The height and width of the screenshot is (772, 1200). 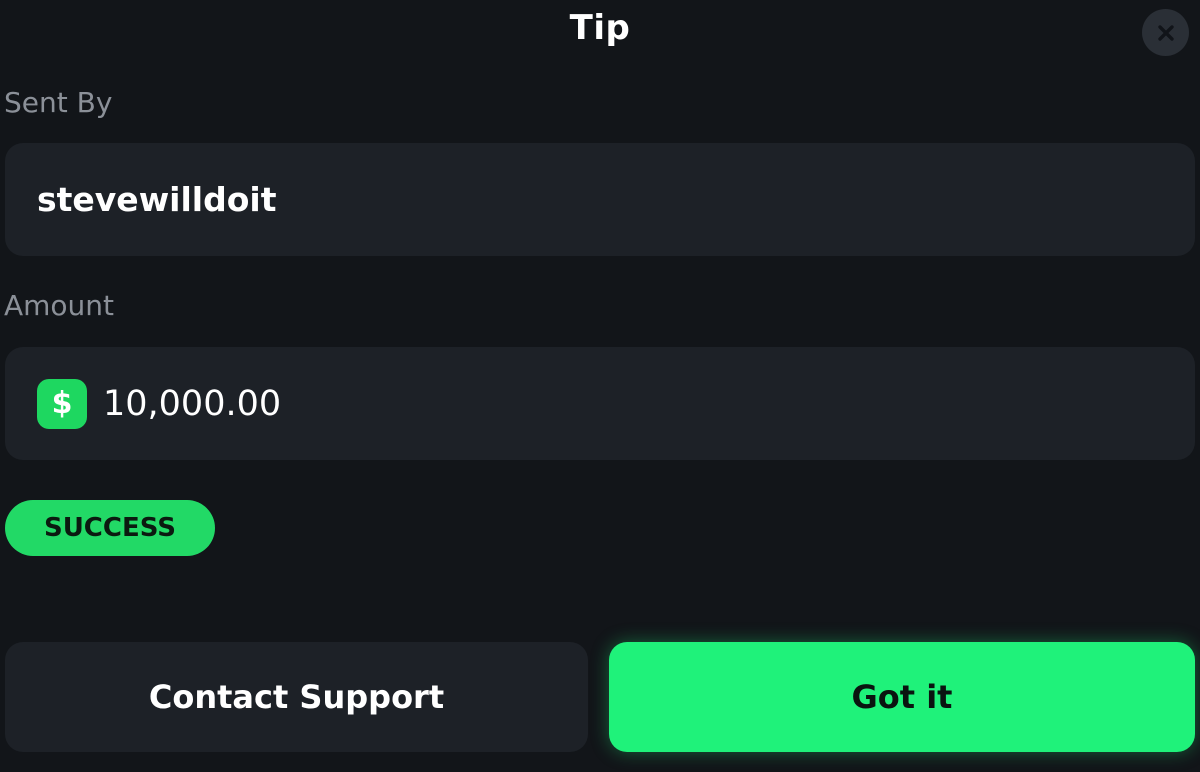 What do you see at coordinates (296, 697) in the screenshot?
I see `contact-support-button: Contact Support` at bounding box center [296, 697].